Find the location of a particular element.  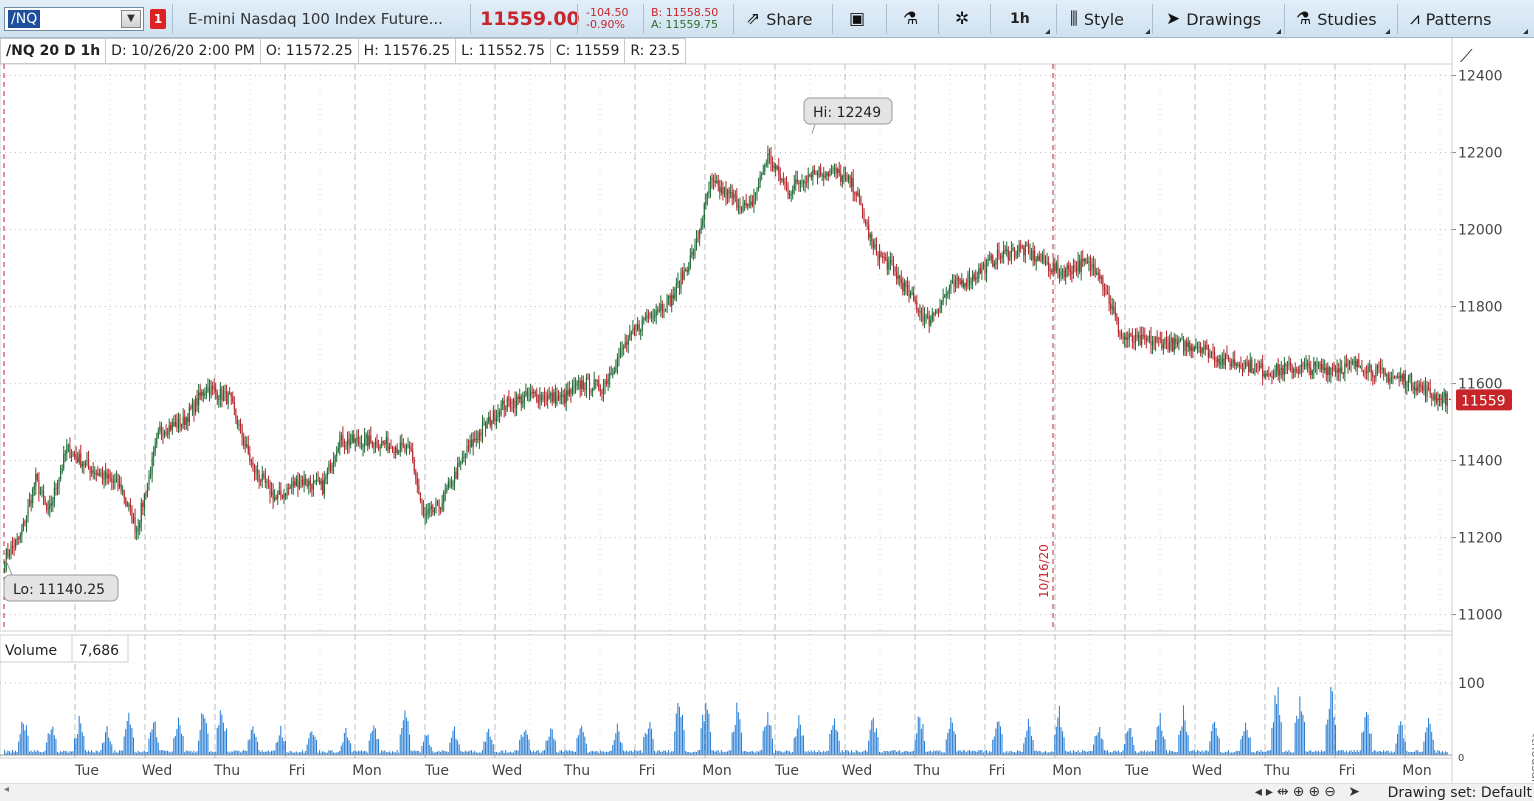

patterns-button: ⩘ Patterns is located at coordinates (1469, 19).